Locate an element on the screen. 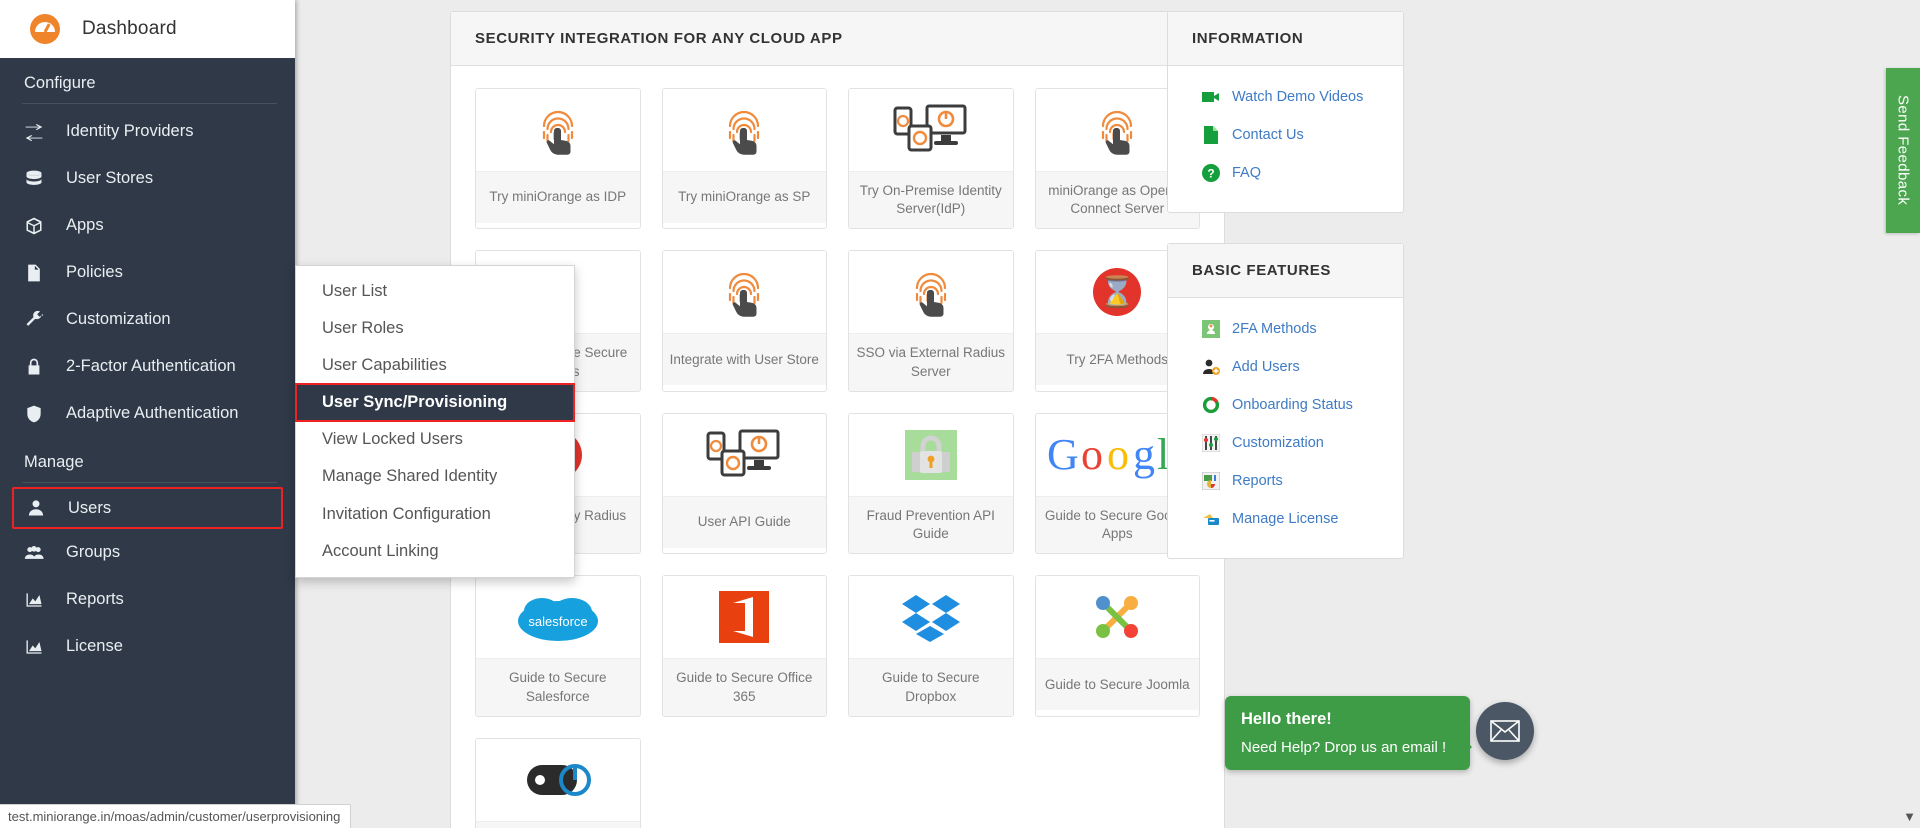 The image size is (1920, 828). card-label: Try miniOrange as SP is located at coordinates (744, 197).